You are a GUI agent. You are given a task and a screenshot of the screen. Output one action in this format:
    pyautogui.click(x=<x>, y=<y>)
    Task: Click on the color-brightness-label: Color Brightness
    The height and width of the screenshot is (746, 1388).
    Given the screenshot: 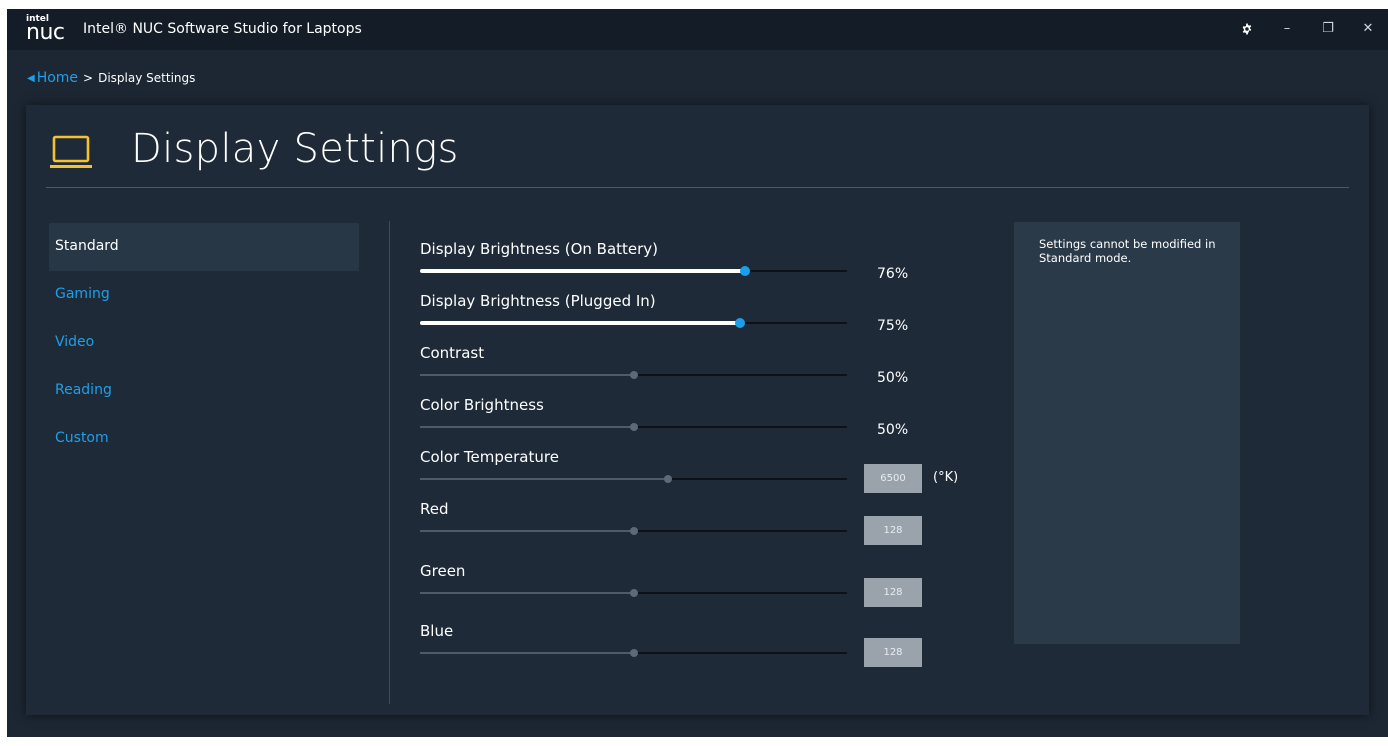 What is the action you would take?
    pyautogui.click(x=482, y=405)
    